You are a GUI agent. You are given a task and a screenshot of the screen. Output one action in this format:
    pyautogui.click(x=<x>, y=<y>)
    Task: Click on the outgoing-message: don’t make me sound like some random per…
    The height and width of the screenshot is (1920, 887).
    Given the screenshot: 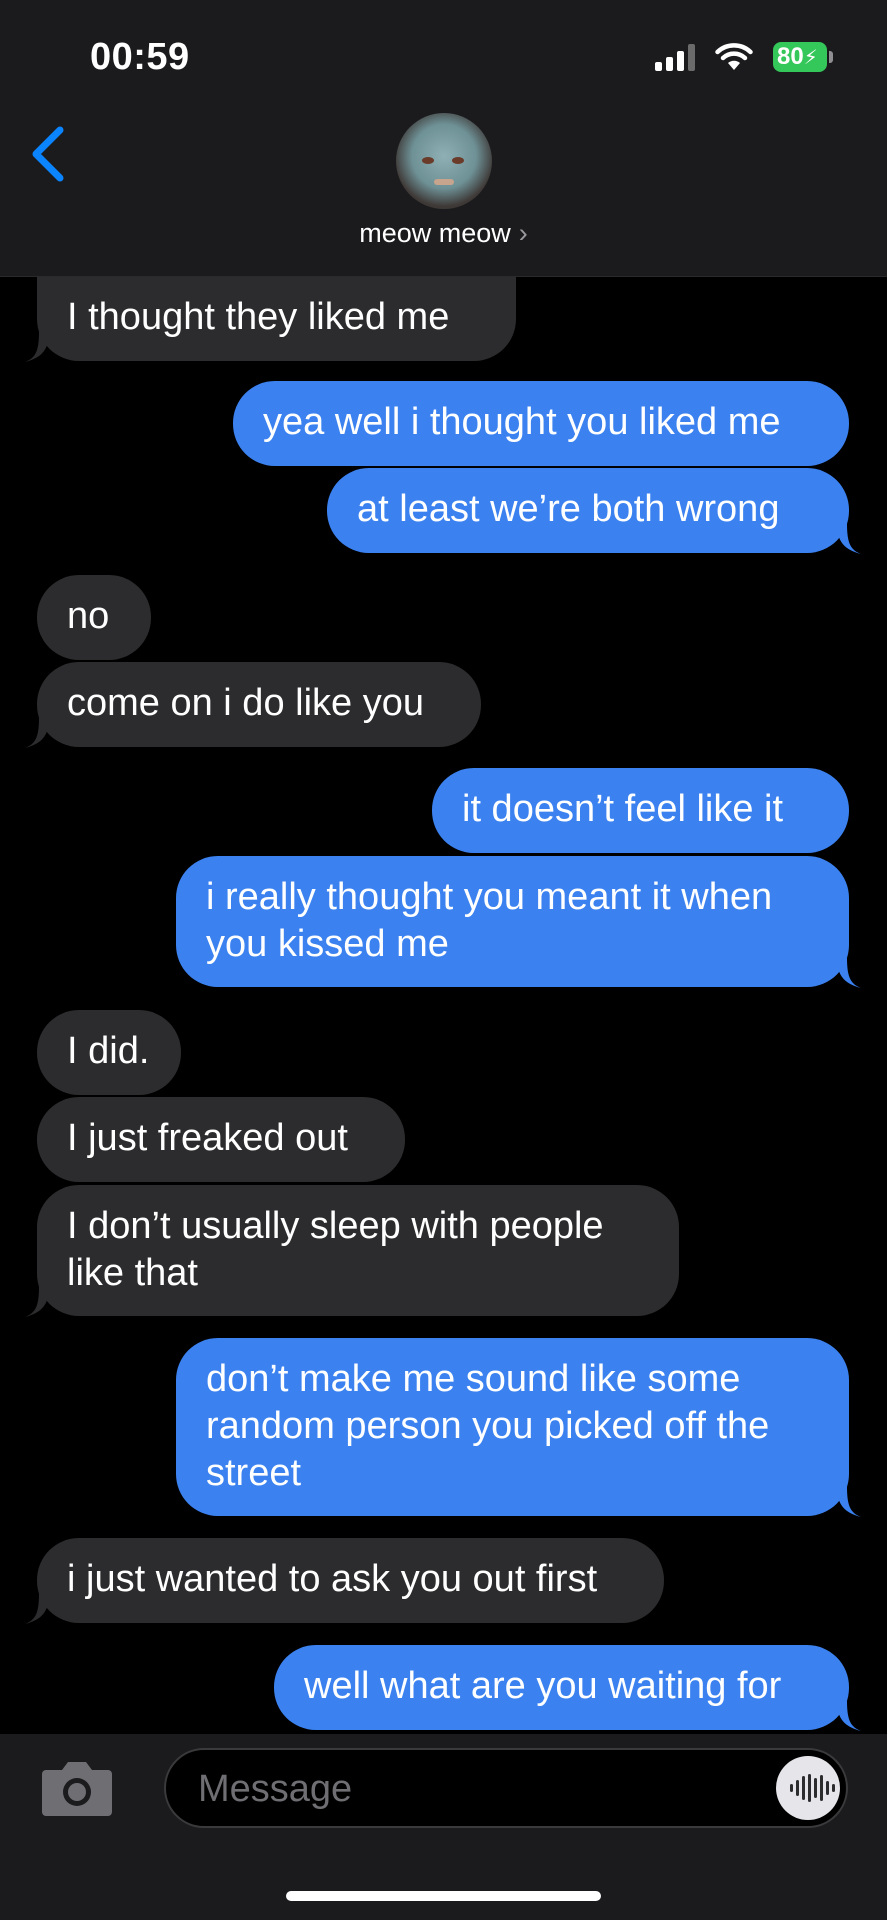 What is the action you would take?
    pyautogui.click(x=518, y=1427)
    